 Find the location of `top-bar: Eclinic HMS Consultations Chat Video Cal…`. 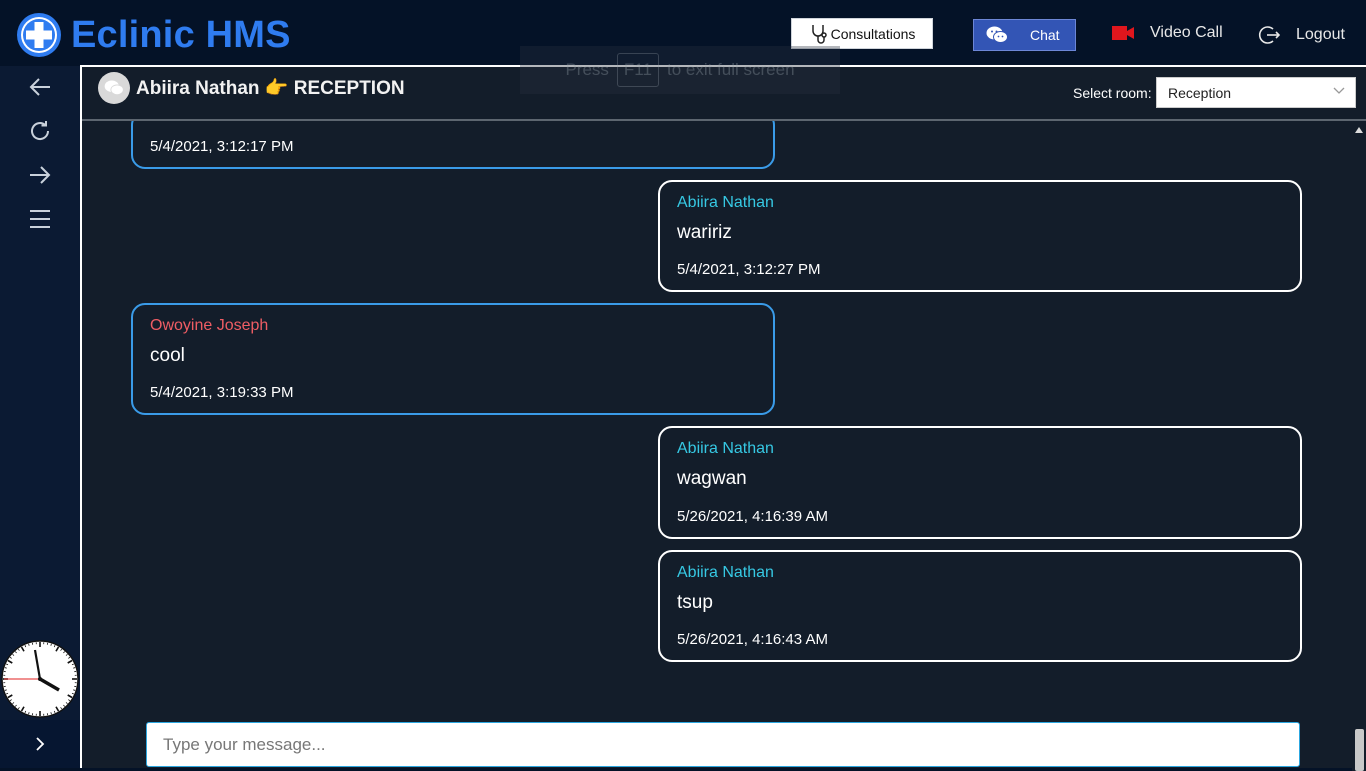

top-bar: Eclinic HMS Consultations Chat Video Cal… is located at coordinates (683, 33).